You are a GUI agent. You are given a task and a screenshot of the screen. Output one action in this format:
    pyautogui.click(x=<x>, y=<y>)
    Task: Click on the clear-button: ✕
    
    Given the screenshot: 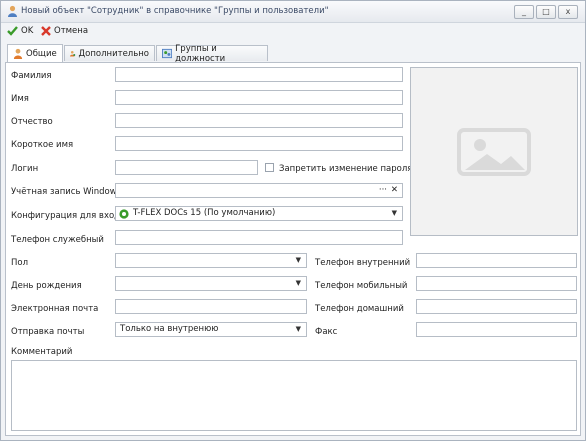 What is the action you would take?
    pyautogui.click(x=394, y=190)
    